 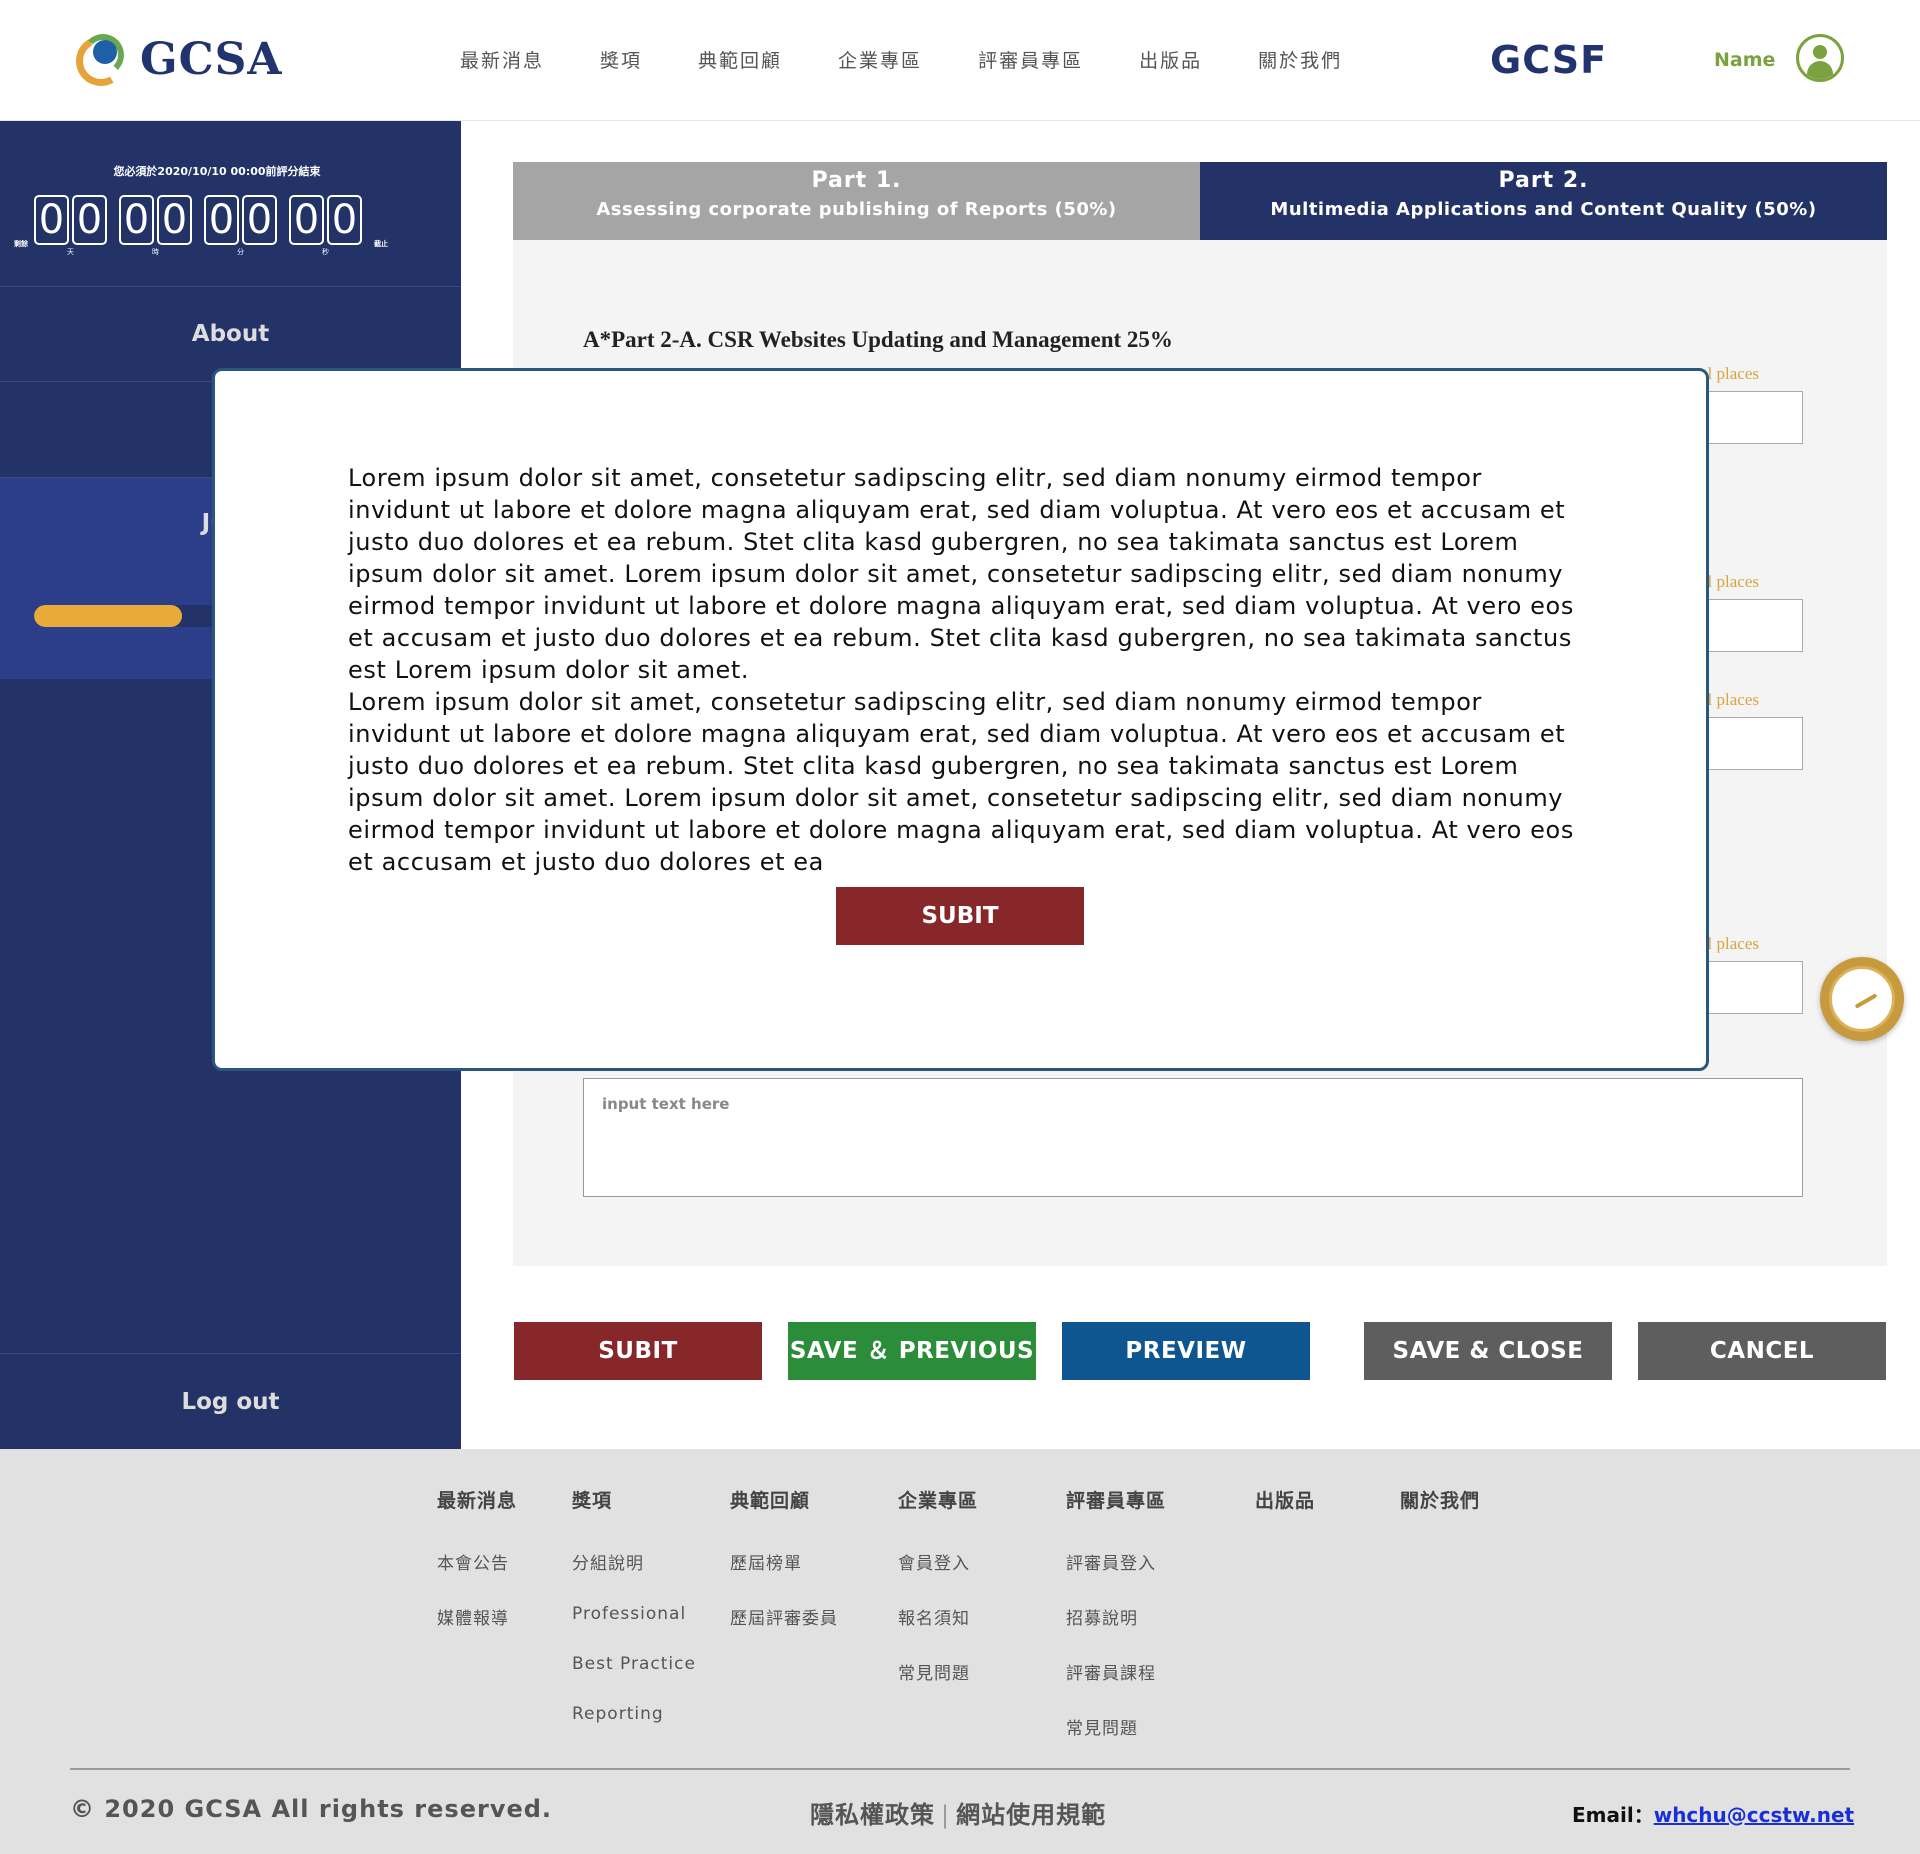 What do you see at coordinates (155, 252) in the screenshot?
I see `countdown-unit: 時` at bounding box center [155, 252].